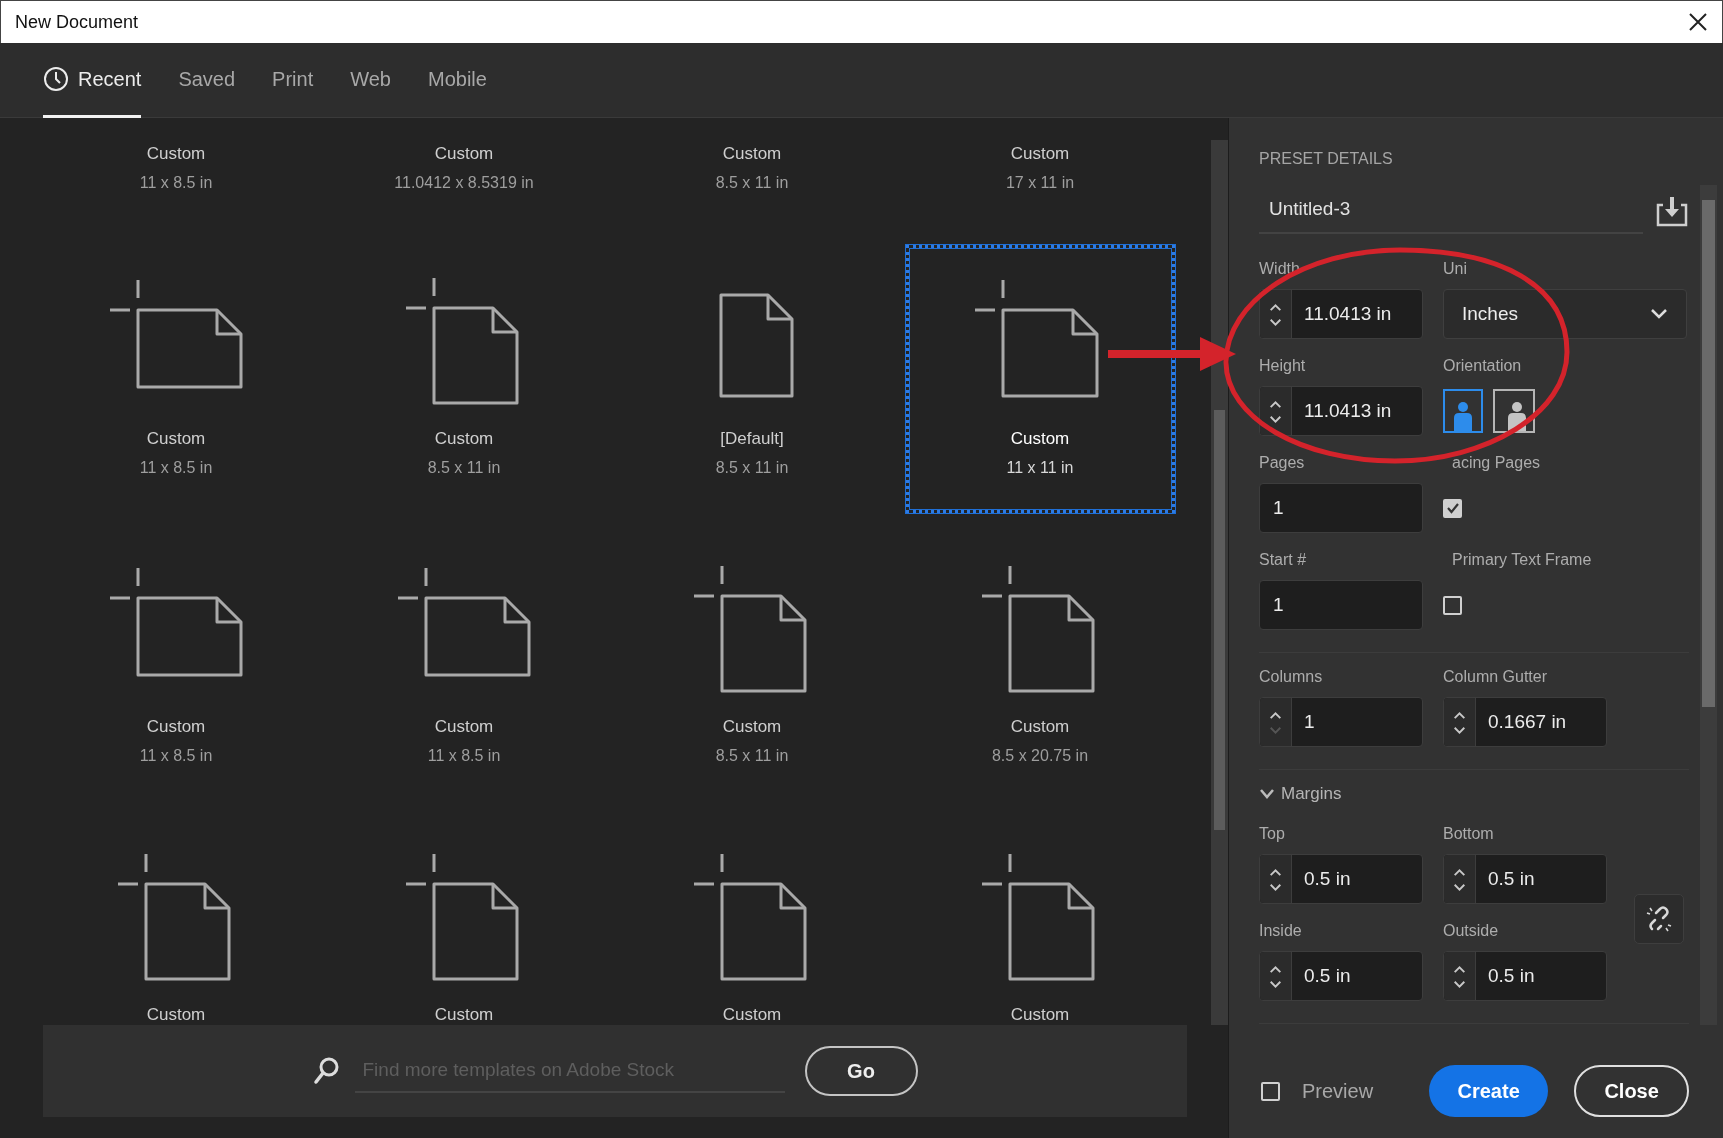 This screenshot has width=1723, height=1138. I want to click on preset-tile: Custom 11.0412 x 8.5319 in, so click(464, 181).